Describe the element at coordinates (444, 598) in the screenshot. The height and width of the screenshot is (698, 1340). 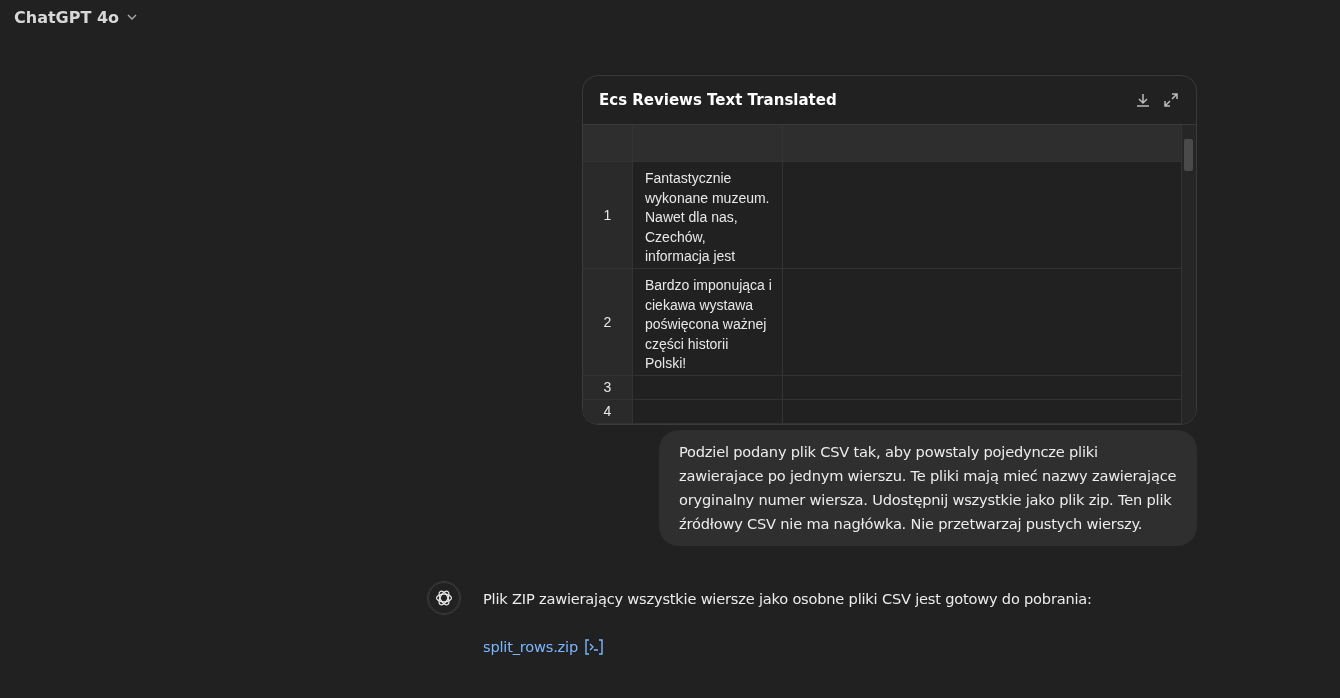
I see `assistant-avatar-icon` at that location.